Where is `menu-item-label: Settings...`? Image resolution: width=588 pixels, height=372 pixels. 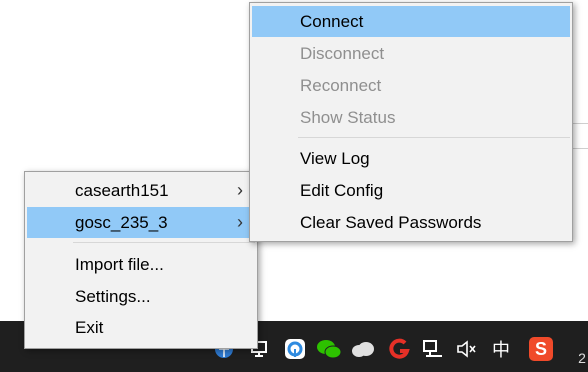
menu-item-label: Settings... is located at coordinates (113, 296).